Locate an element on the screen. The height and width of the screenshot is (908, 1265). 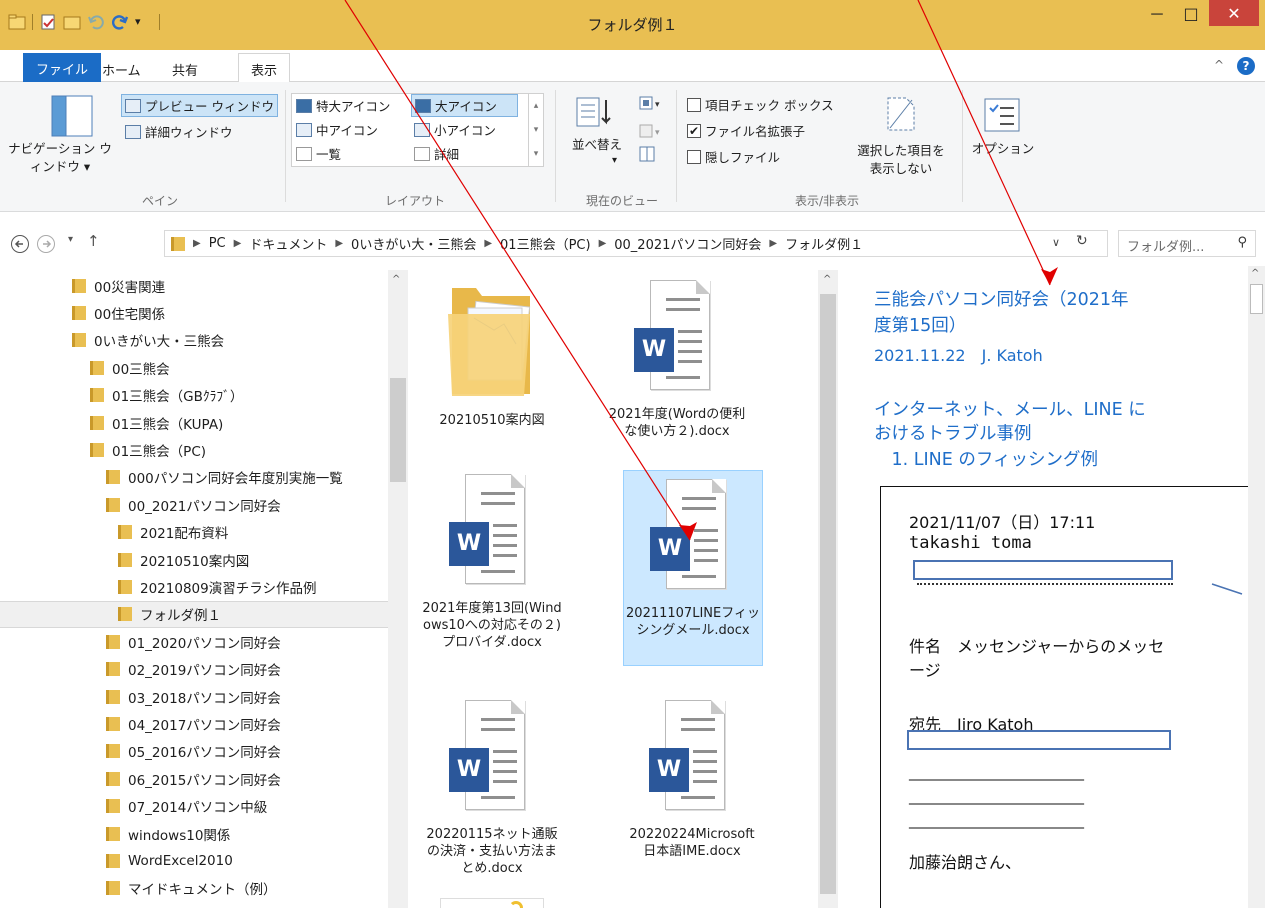
up-arrow-icon: ↑ is located at coordinates (93, 241).